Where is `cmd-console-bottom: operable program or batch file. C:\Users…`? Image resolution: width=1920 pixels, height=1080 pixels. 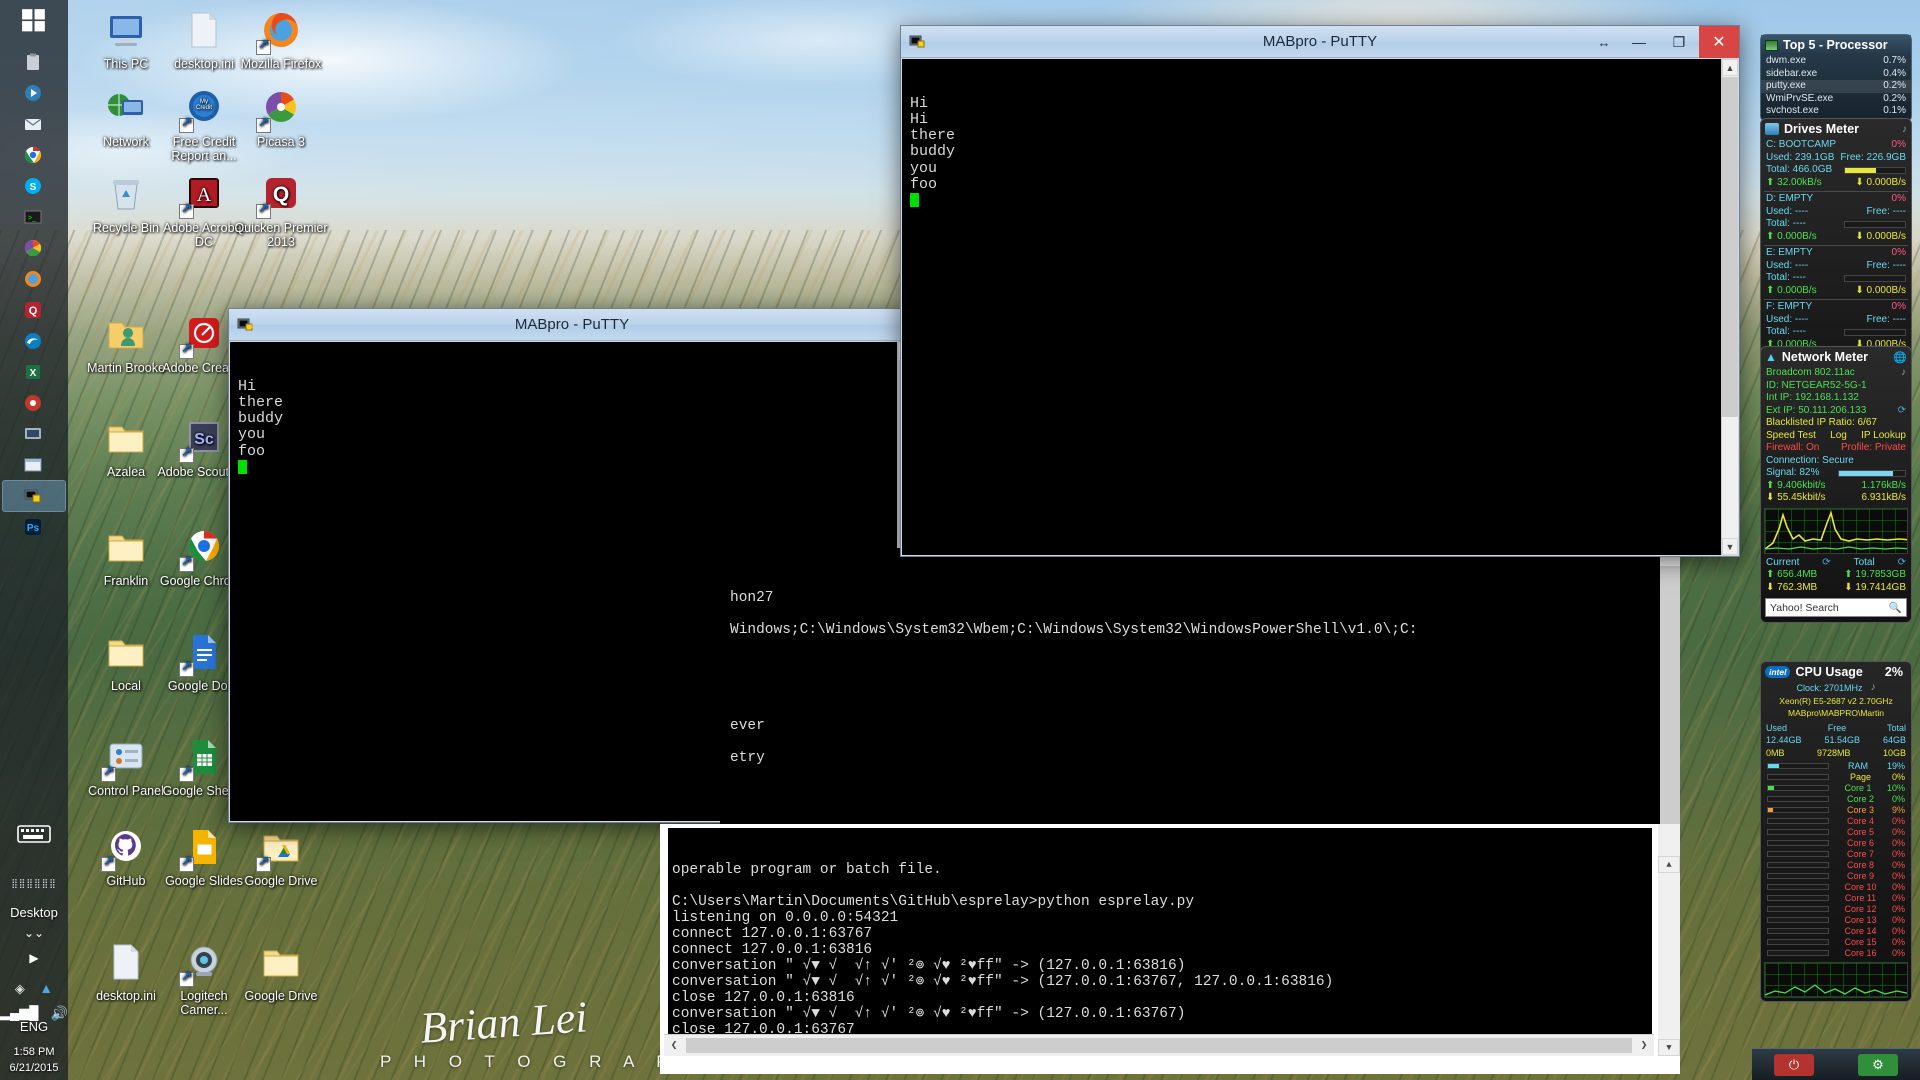
cmd-console-bottom: operable program or batch file. C:\Users… is located at coordinates (1170, 949).